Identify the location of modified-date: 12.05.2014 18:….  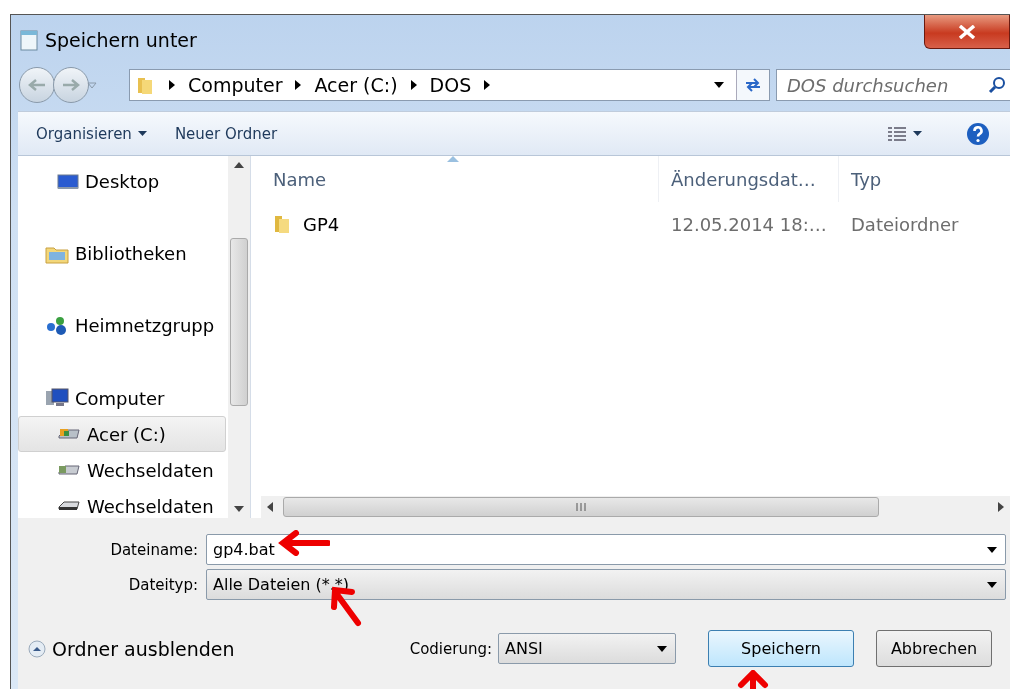
(749, 224).